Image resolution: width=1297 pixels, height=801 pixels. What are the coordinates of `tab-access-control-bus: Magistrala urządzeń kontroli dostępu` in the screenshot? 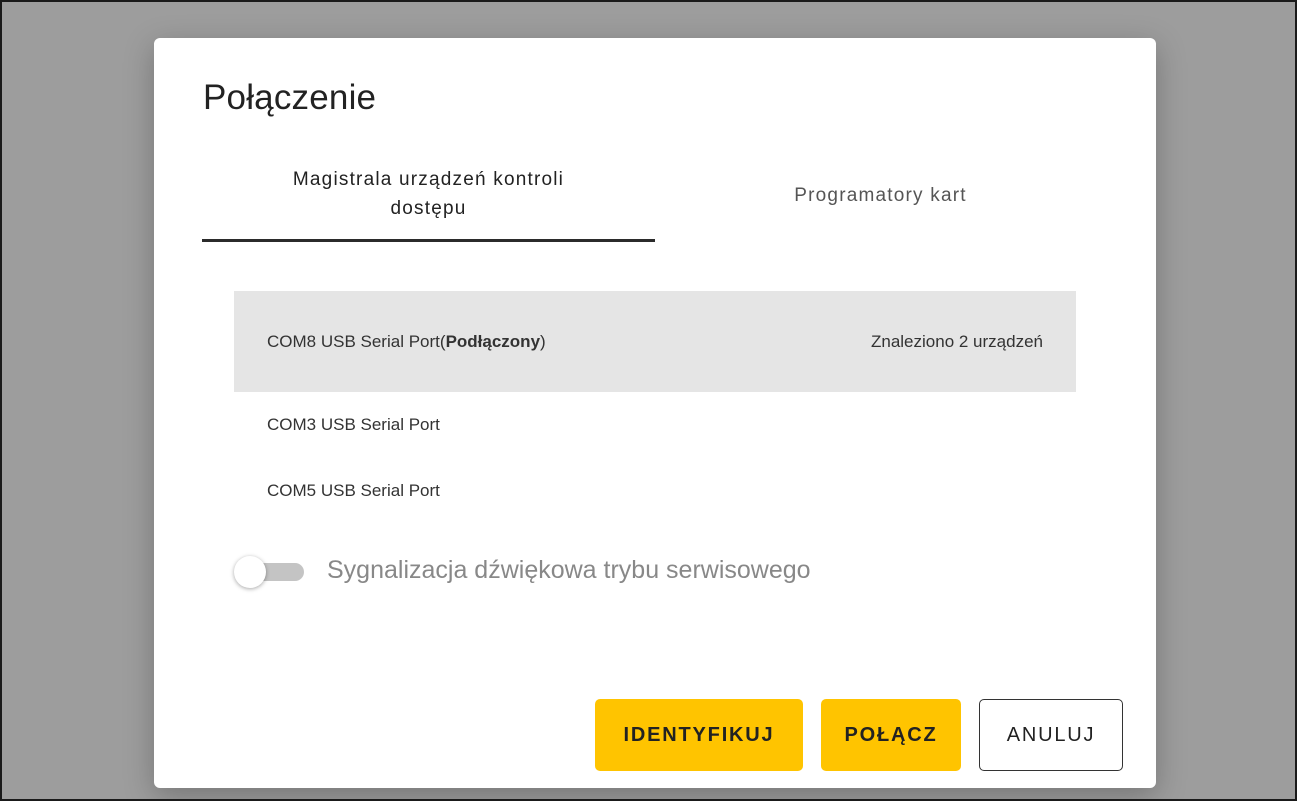 It's located at (428, 199).